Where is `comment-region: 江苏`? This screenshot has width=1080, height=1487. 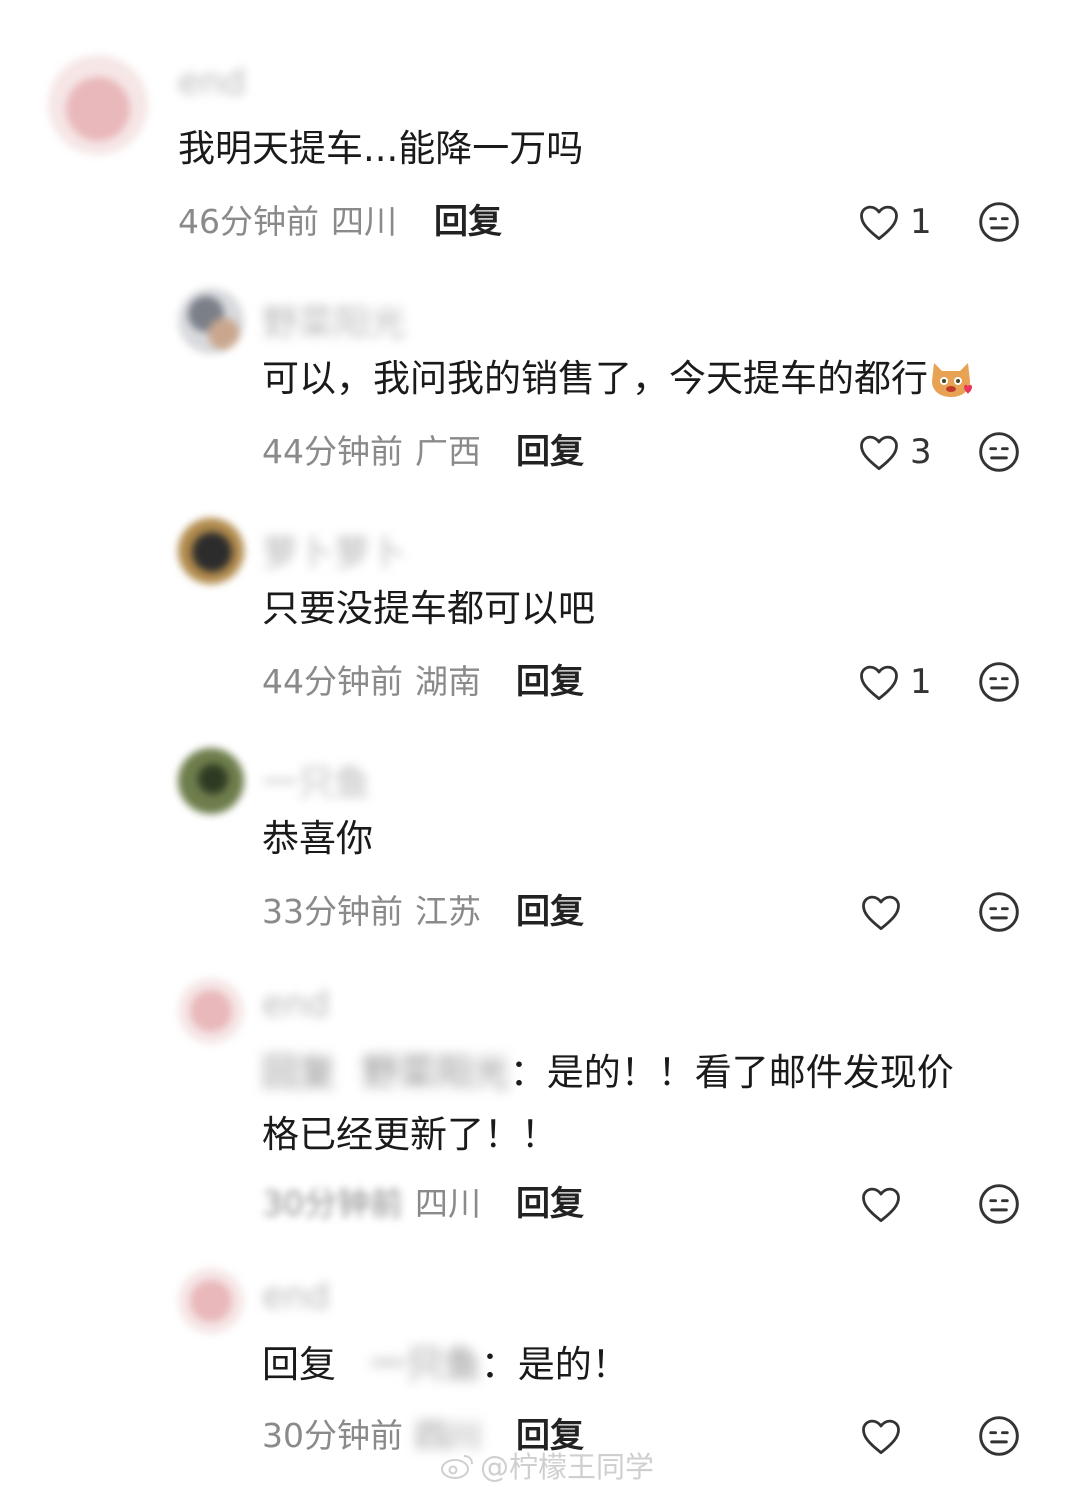
comment-region: 江苏 is located at coordinates (448, 911).